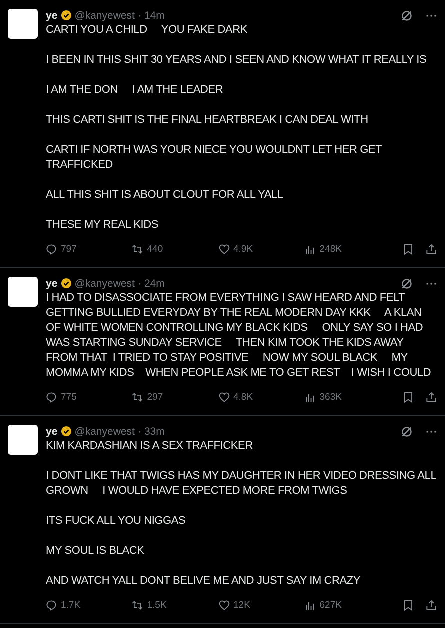 The height and width of the screenshot is (628, 445). Describe the element at coordinates (89, 249) in the screenshot. I see `reply-button: 797` at that location.